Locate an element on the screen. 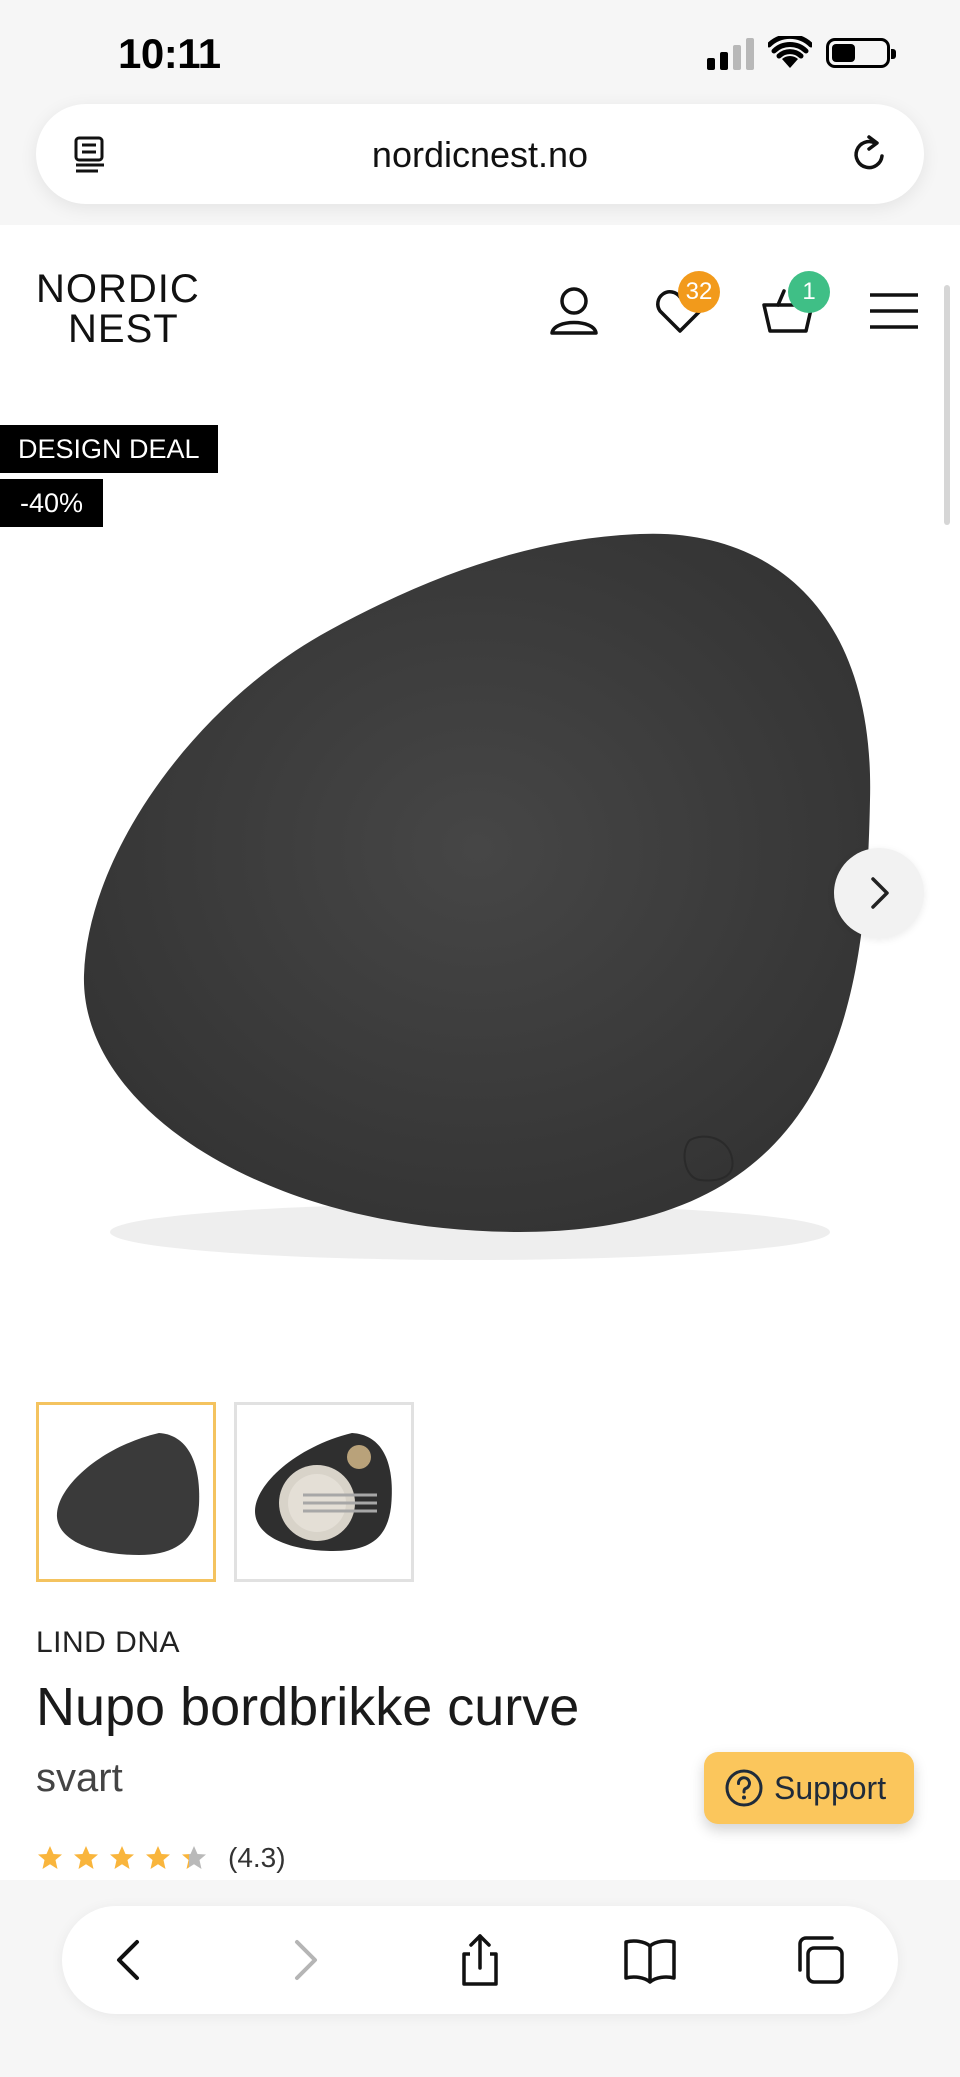  tabs-icon is located at coordinates (820, 1960).